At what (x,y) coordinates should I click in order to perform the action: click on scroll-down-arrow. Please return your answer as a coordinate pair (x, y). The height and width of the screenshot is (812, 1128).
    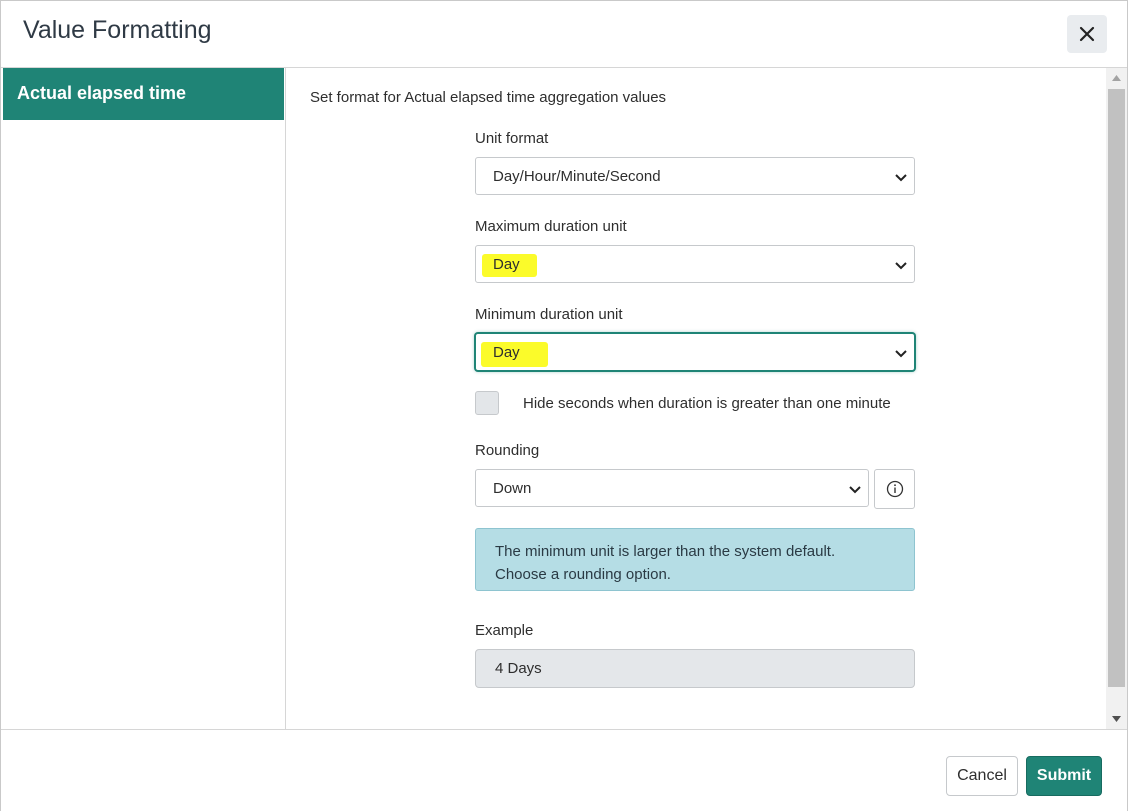
    Looking at the image, I should click on (1116, 719).